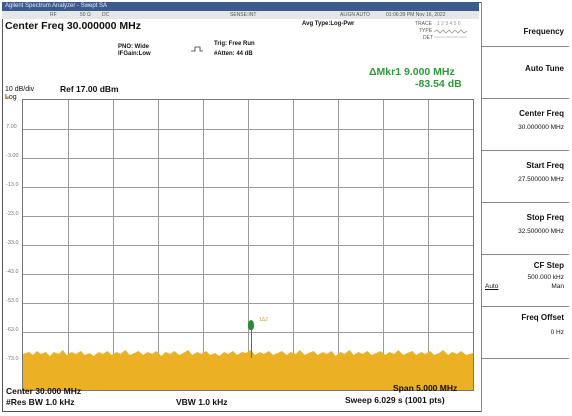 This screenshot has width=572, height=416. Describe the element at coordinates (428, 38) in the screenshot. I see `det-label: DET` at that location.